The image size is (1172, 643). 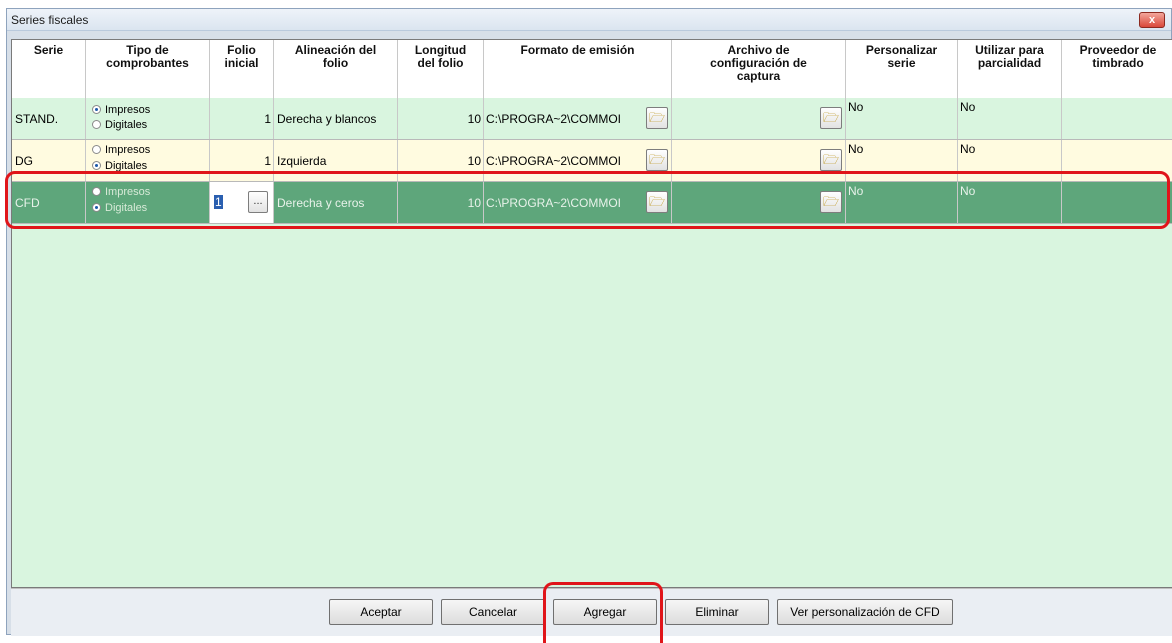 I want to click on cell-serie: CFD, so click(x=27, y=203).